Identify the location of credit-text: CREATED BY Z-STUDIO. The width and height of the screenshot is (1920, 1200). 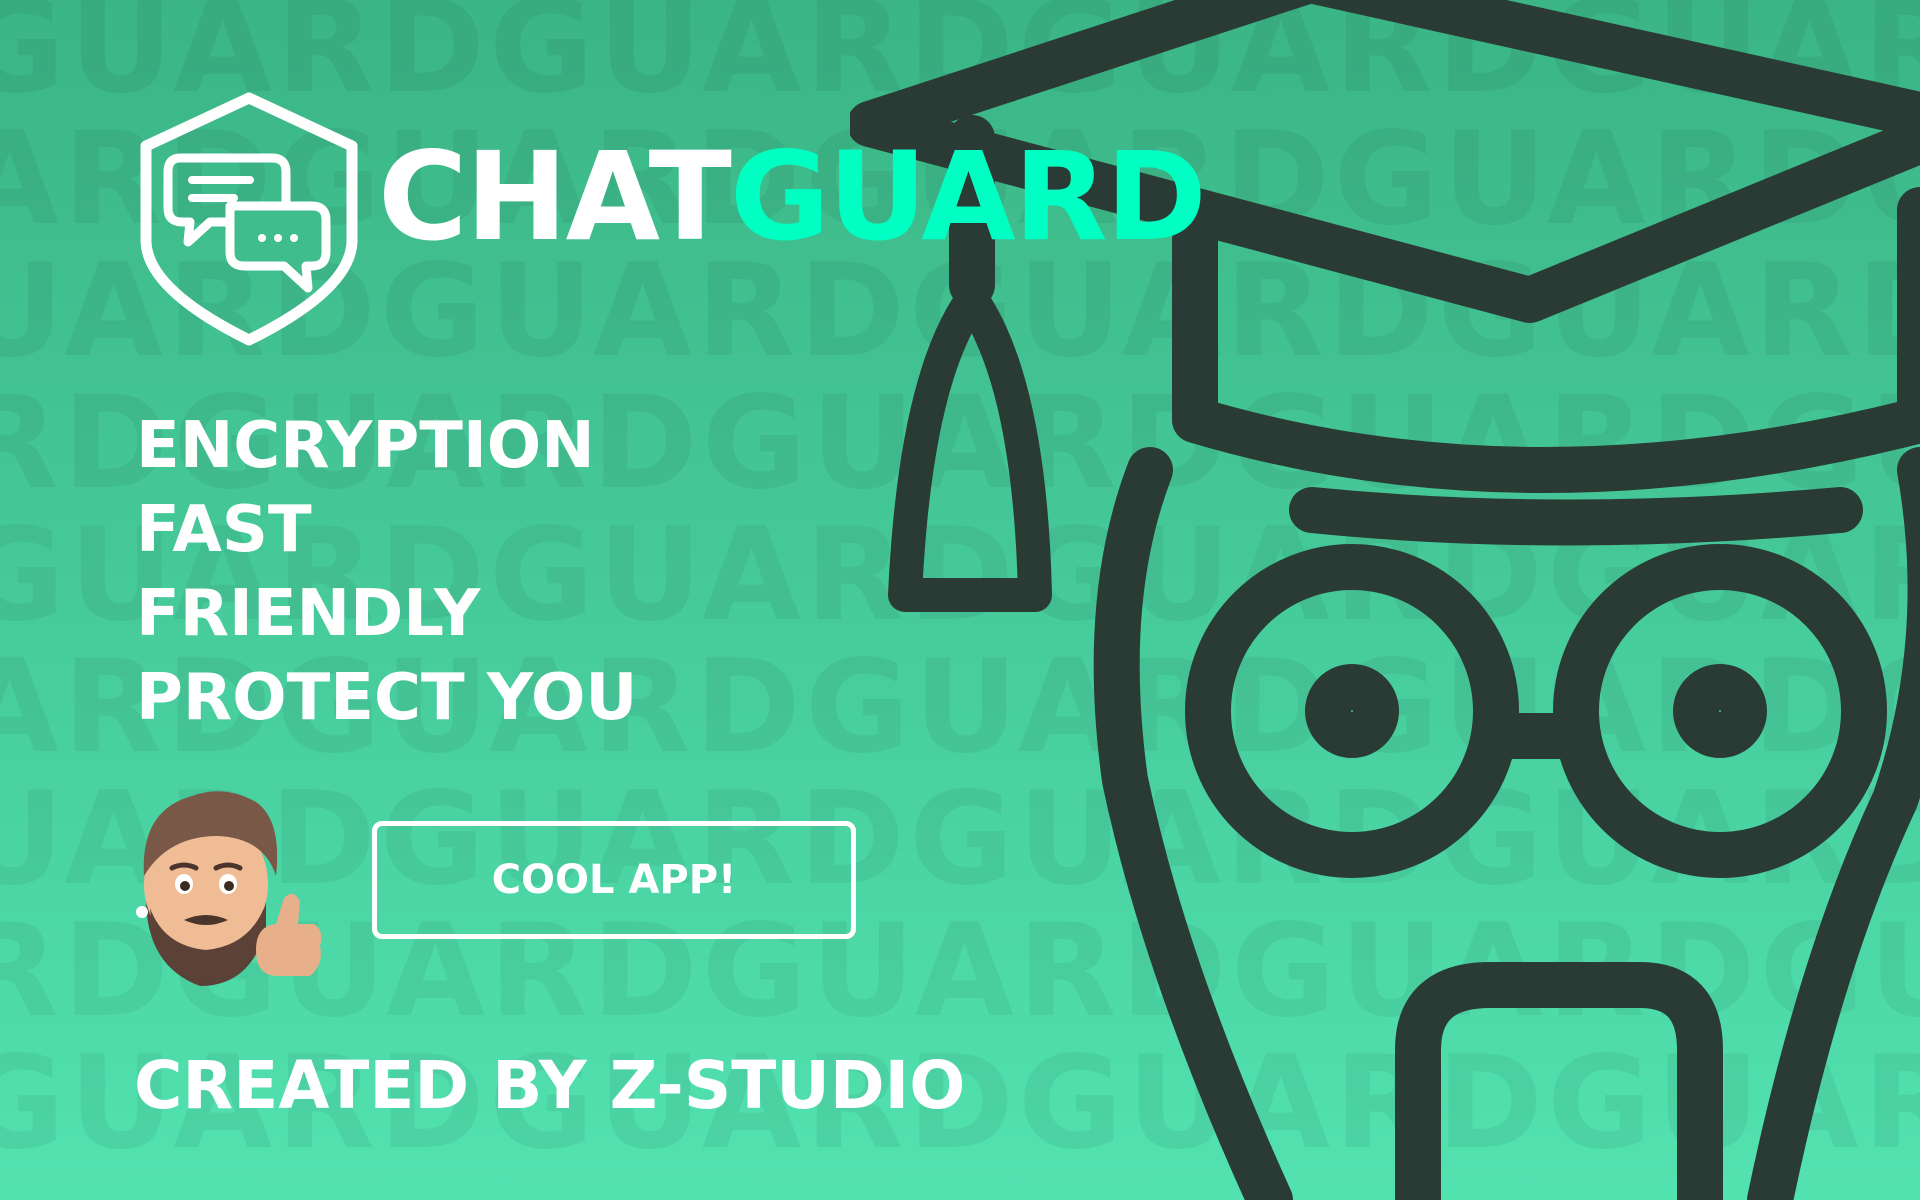
(550, 1085).